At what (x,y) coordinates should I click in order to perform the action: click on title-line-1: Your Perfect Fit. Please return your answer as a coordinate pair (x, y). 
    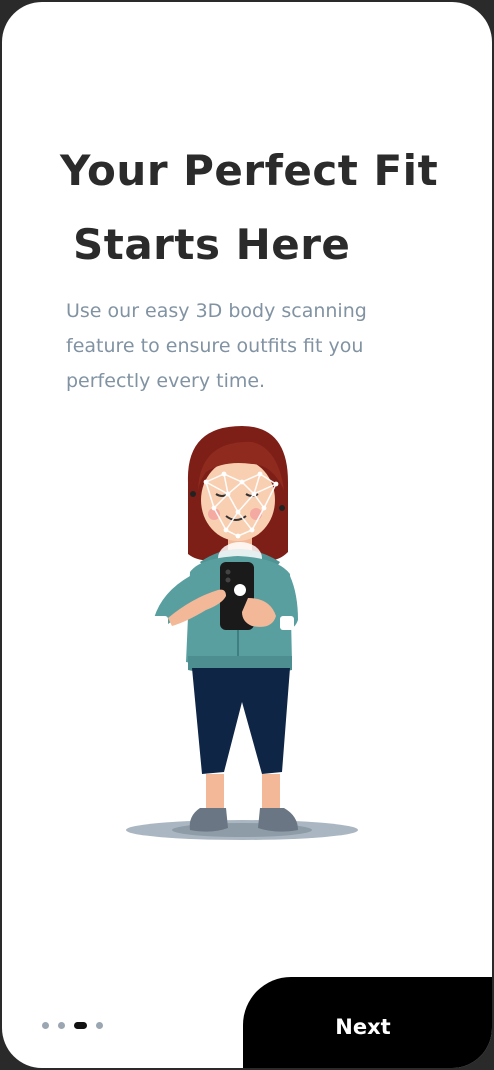
    Looking at the image, I should click on (249, 170).